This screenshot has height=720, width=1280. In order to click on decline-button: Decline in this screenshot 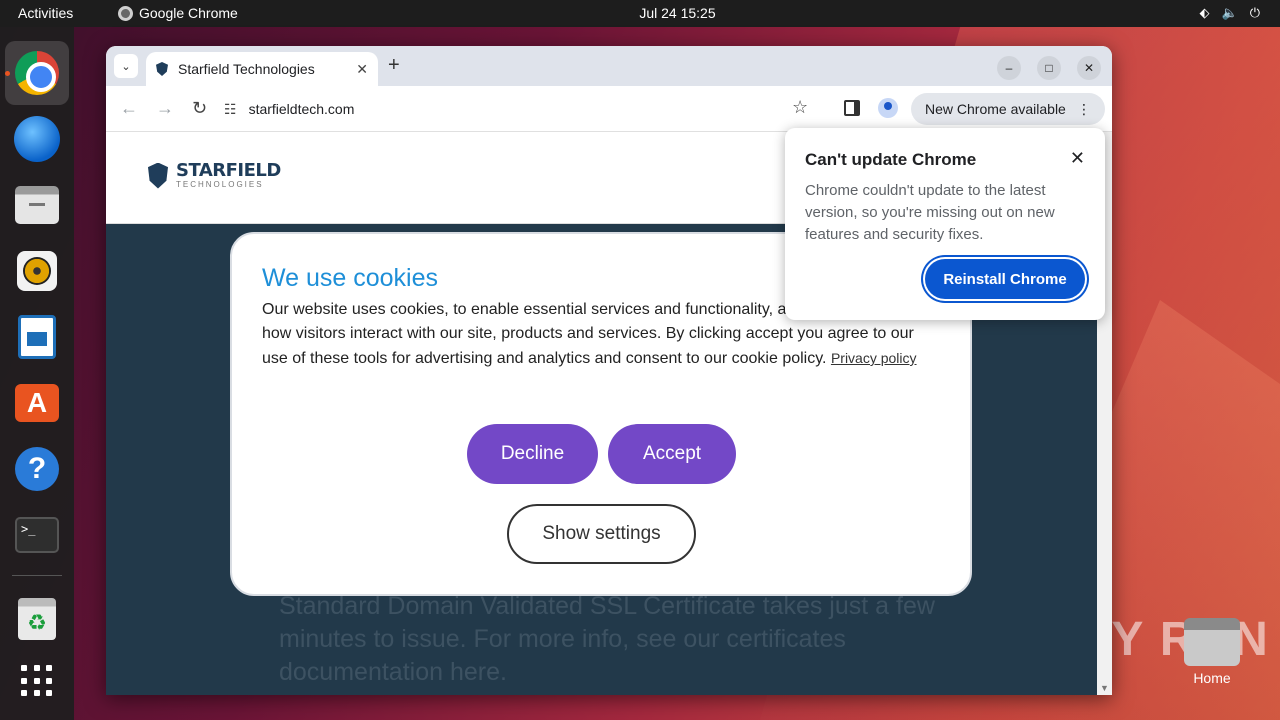, I will do `click(532, 454)`.